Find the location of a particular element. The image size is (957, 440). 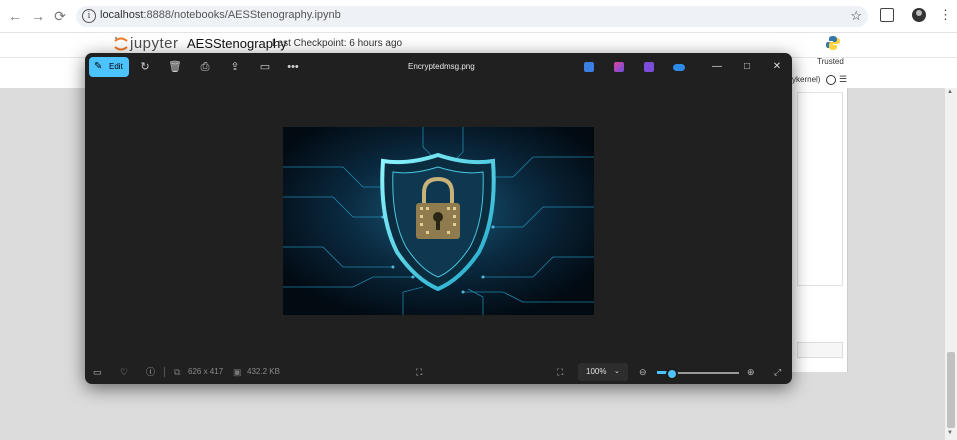

slideshow-icon: ▭ is located at coordinates (265, 67).